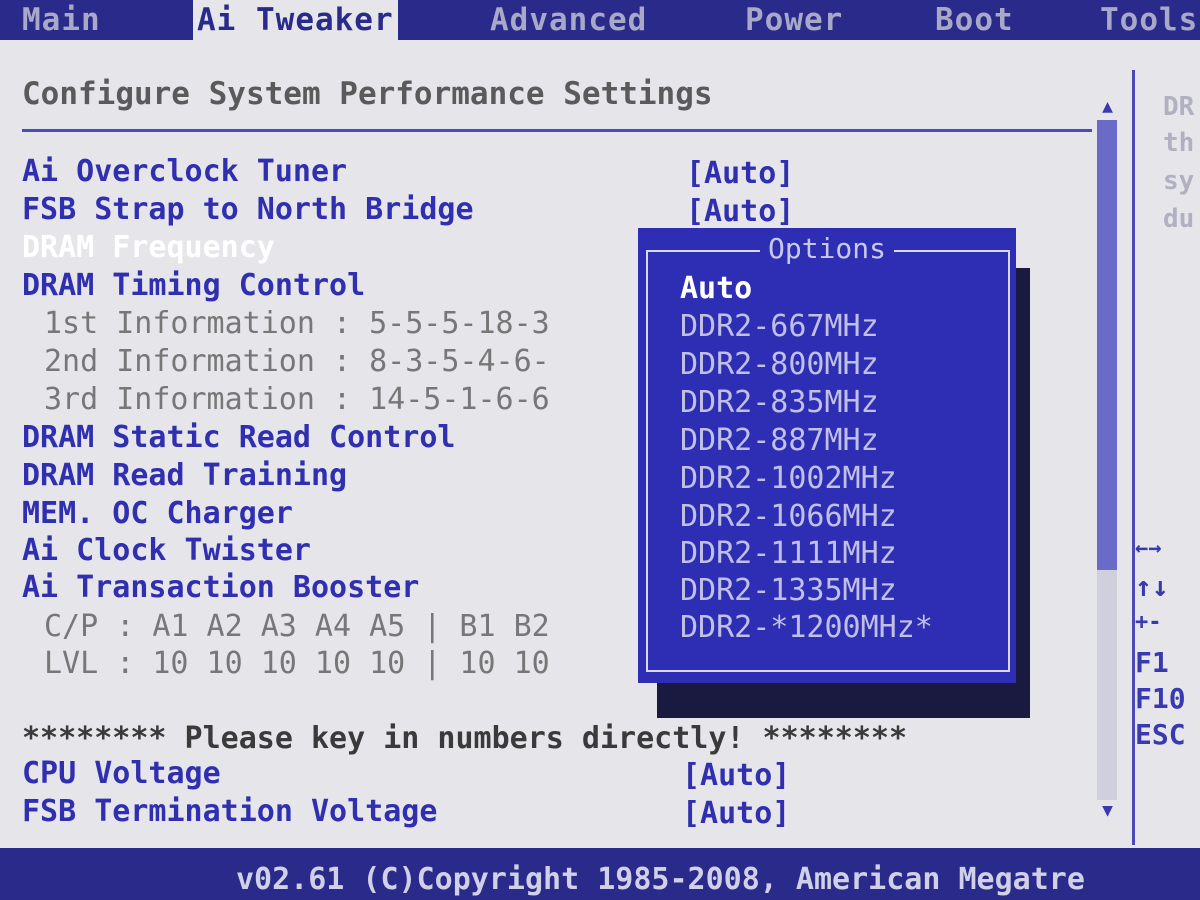 This screenshot has width=1200, height=900. What do you see at coordinates (1160, 698) in the screenshot?
I see `key-hint-f10: F10` at bounding box center [1160, 698].